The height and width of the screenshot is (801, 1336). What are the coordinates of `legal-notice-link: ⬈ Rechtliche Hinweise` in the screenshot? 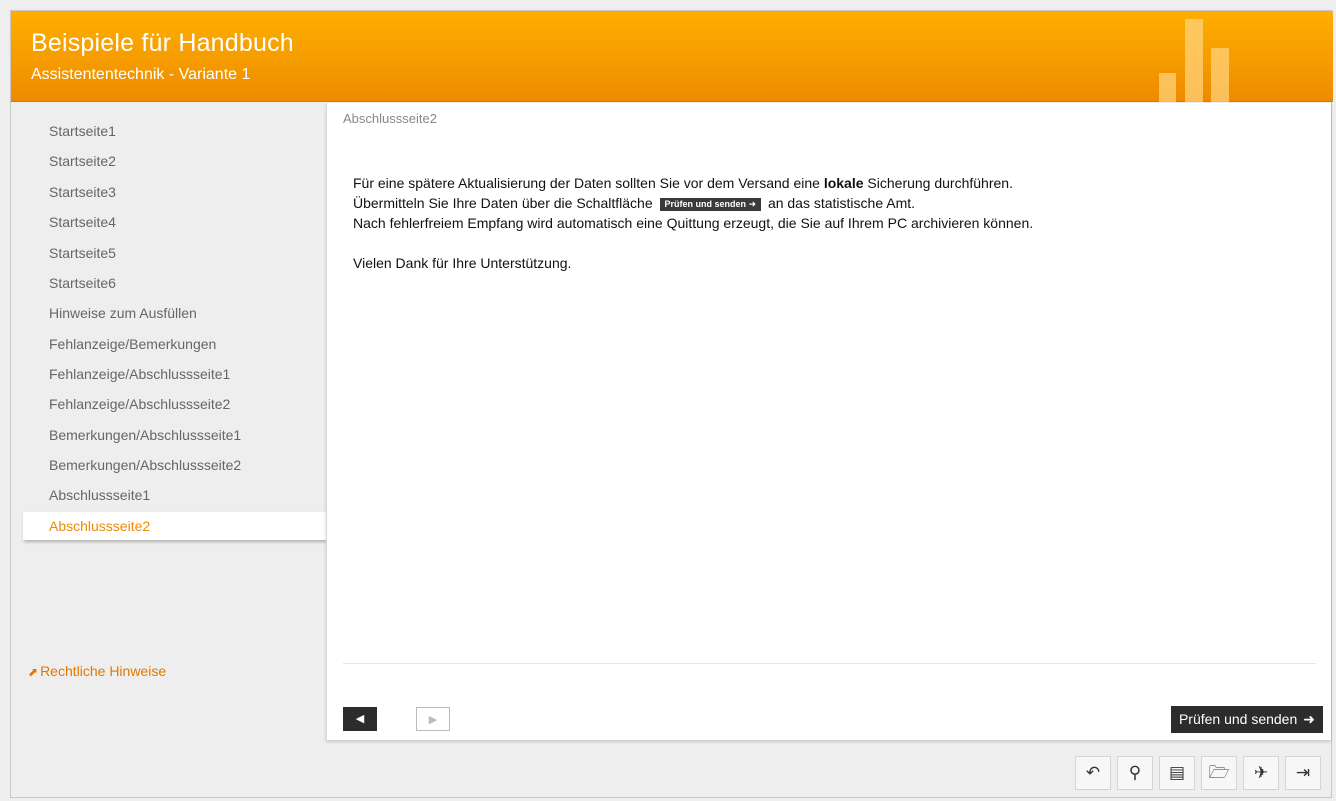 It's located at (97, 671).